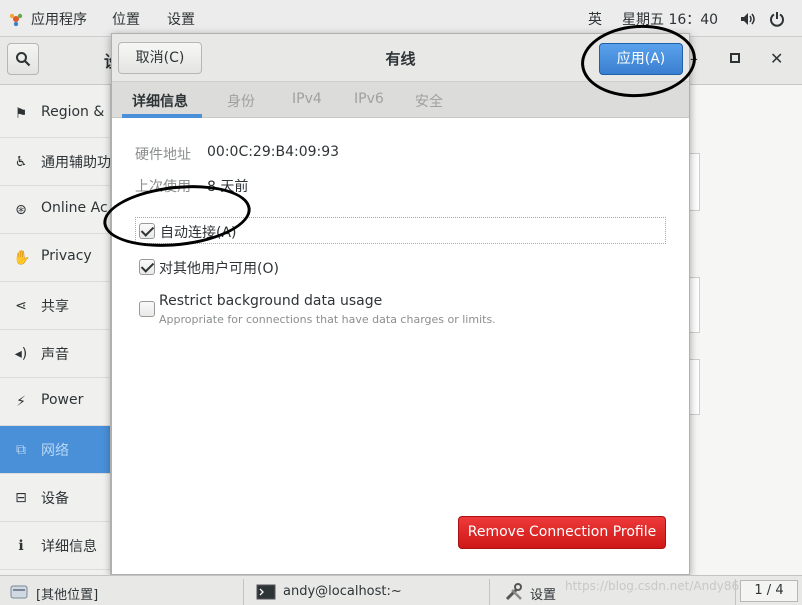 This screenshot has height=605, width=802. I want to click on watermark: https://blog.csdn.net/Andy86666, so click(664, 586).